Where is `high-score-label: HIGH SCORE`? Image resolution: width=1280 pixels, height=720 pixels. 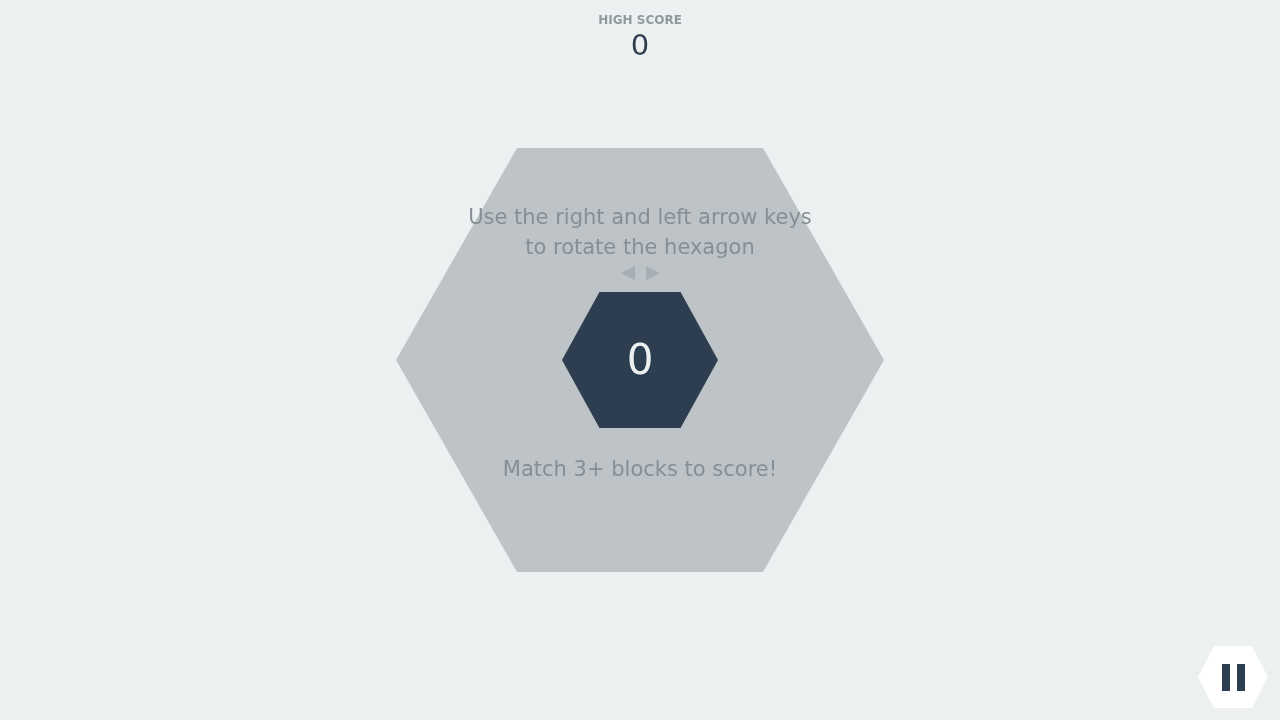 high-score-label: HIGH SCORE is located at coordinates (640, 20).